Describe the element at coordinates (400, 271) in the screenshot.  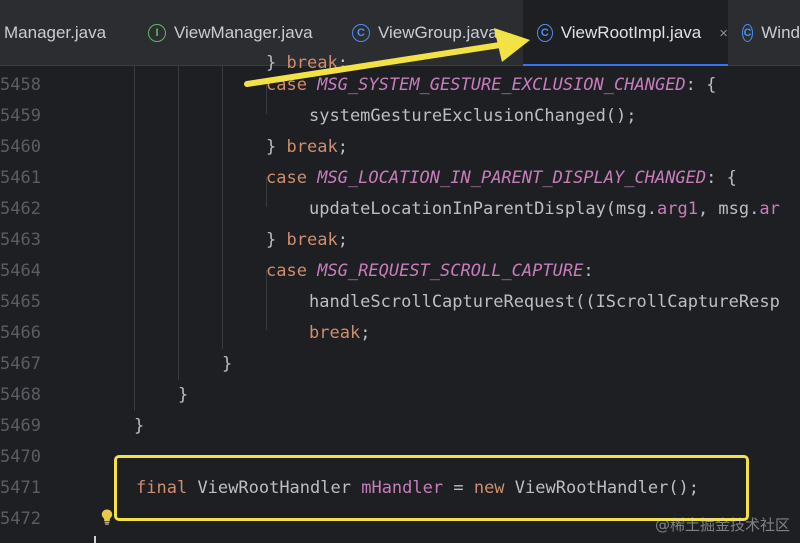
I see `code-line: 5464 case MSG_REQUEST_SCROLL_CAPTURE:` at that location.